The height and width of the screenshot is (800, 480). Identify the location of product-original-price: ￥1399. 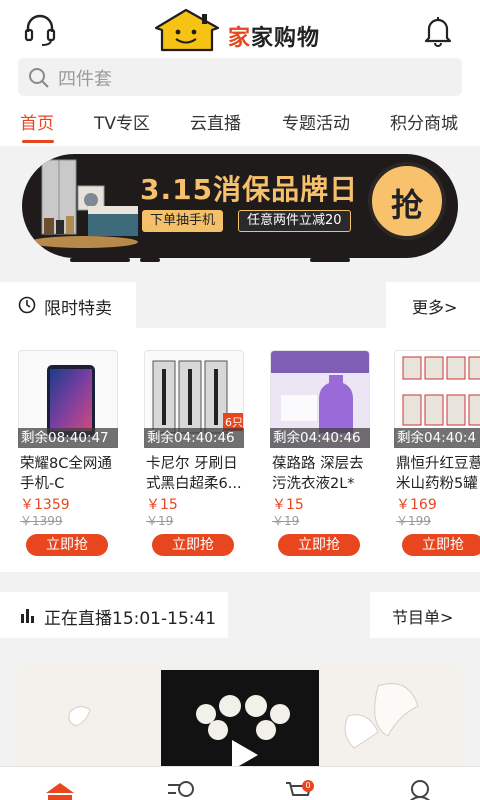
(41, 521).